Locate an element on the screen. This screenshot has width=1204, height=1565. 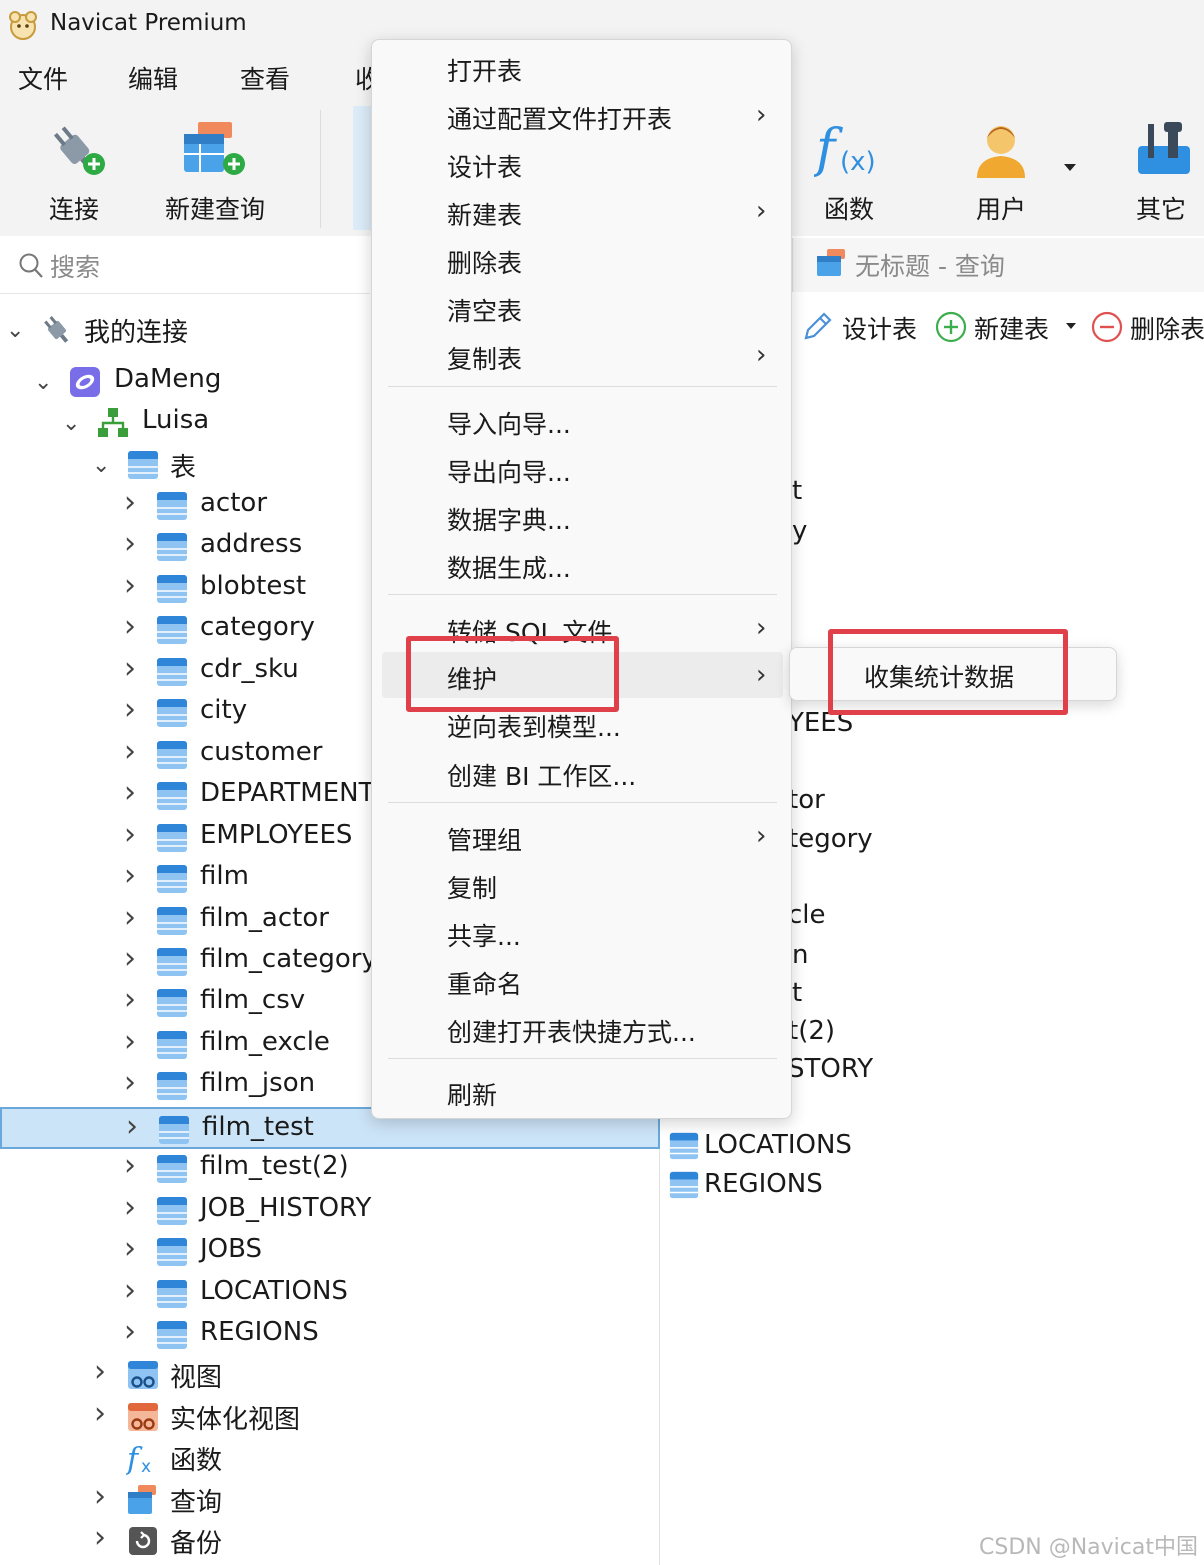
search-input: 搜索 is located at coordinates (185, 266).